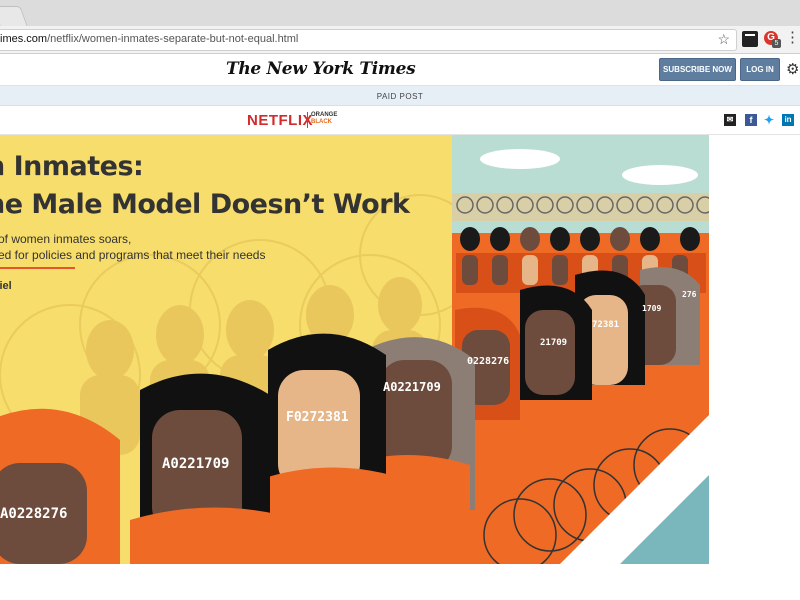 The height and width of the screenshot is (600, 800). What do you see at coordinates (776, 43) in the screenshot?
I see `extension-badge-count: 5` at bounding box center [776, 43].